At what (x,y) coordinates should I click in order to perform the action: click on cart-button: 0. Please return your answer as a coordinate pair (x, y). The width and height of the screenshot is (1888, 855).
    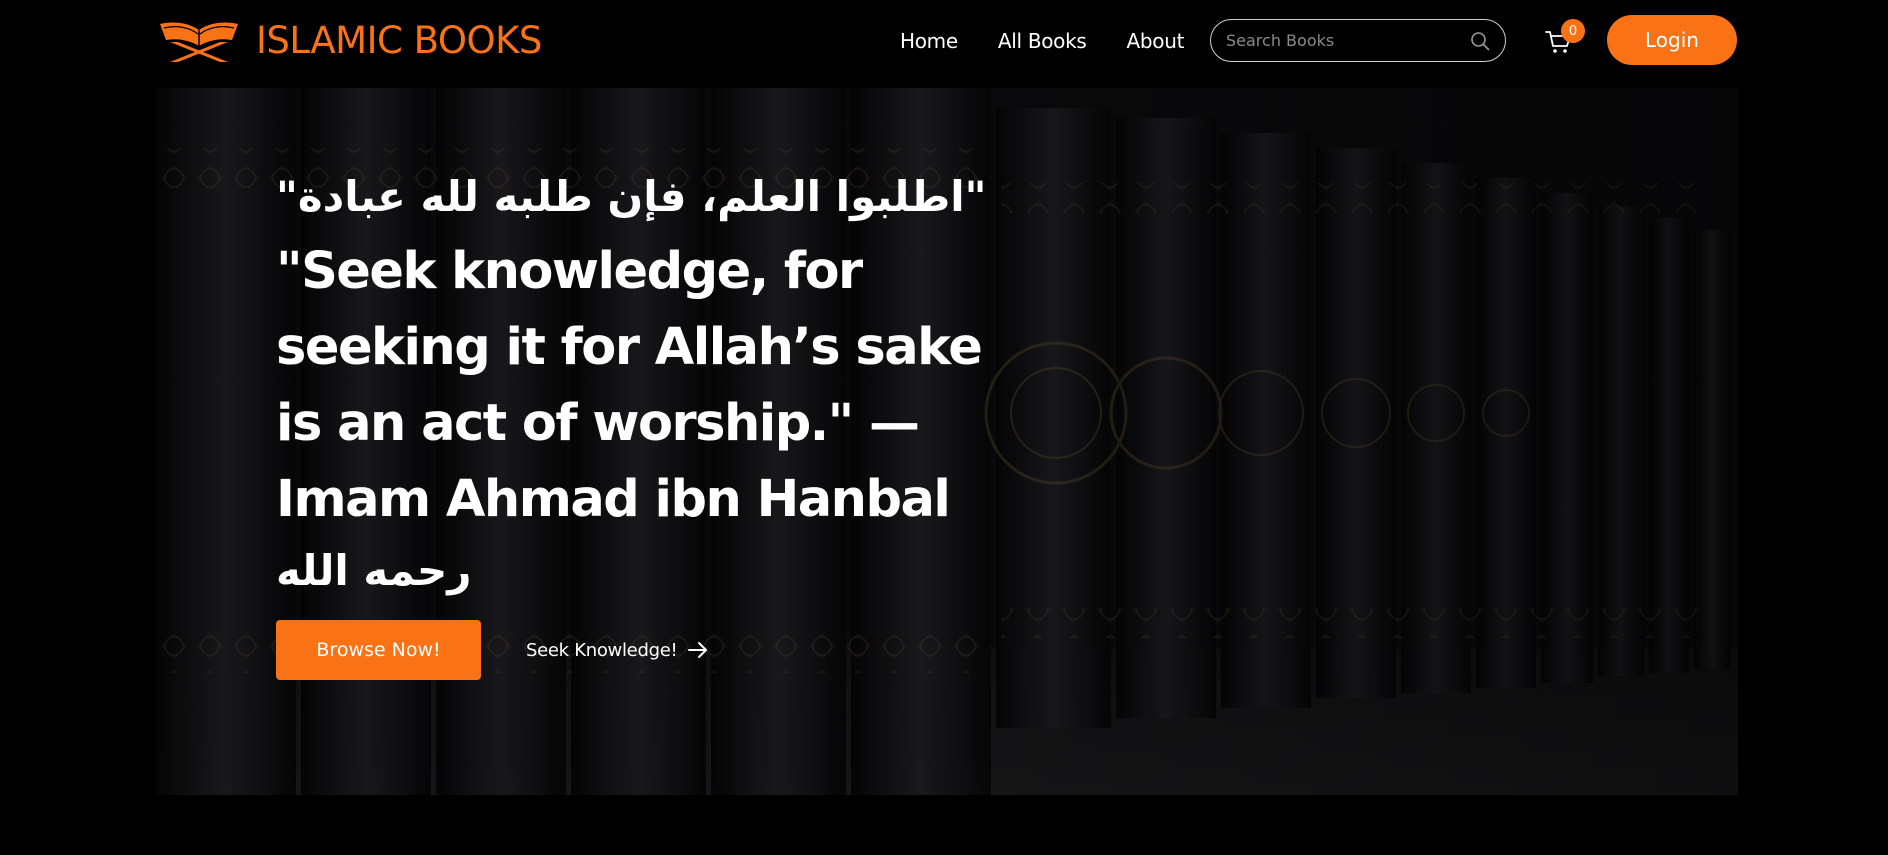
    Looking at the image, I should click on (1564, 38).